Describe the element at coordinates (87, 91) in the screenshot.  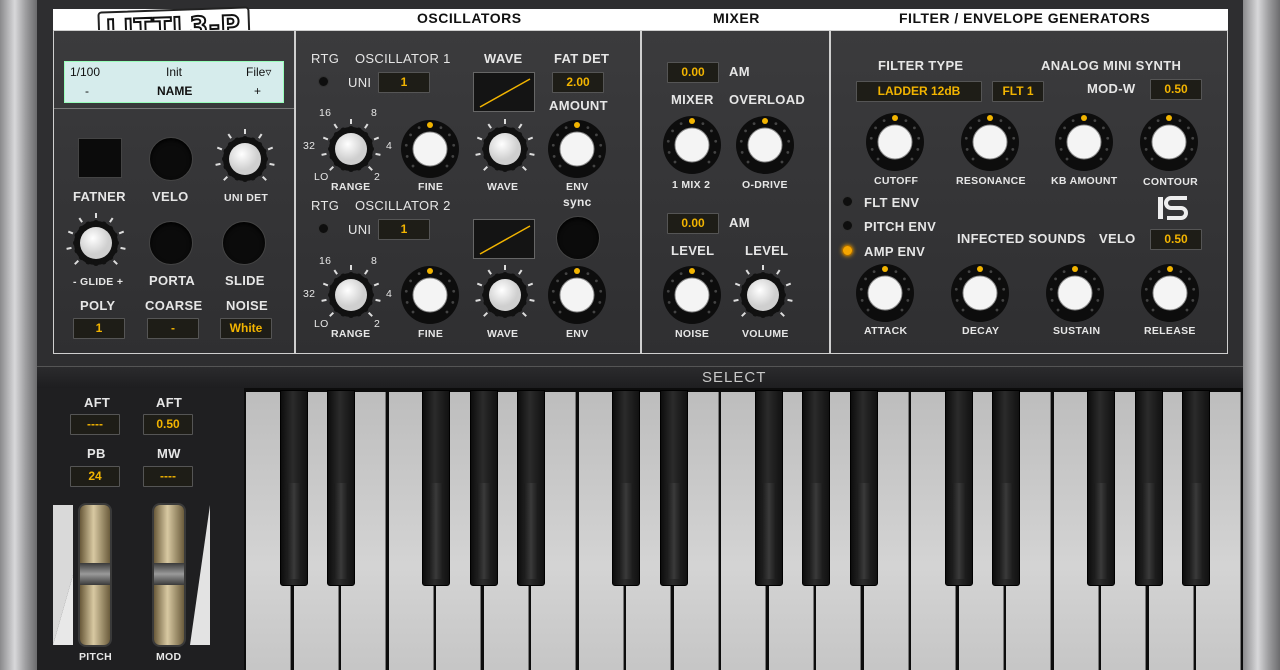
I see `preset-prev-button: -` at that location.